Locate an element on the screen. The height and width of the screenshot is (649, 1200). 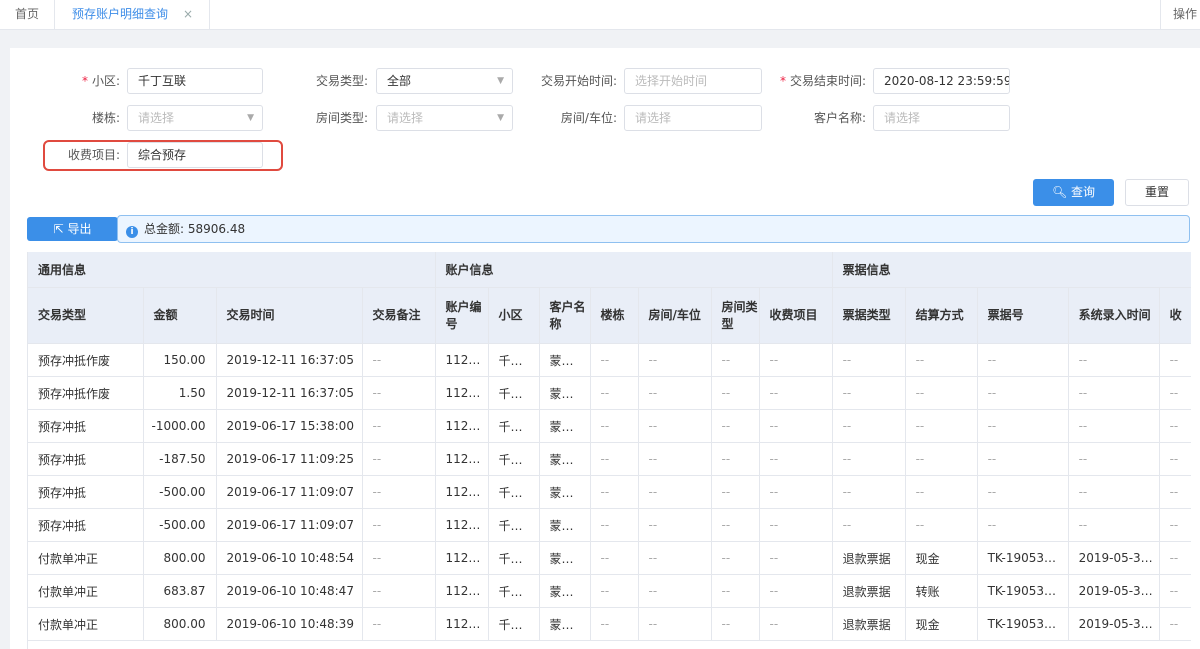
table-cell: -187.50 is located at coordinates (180, 459).